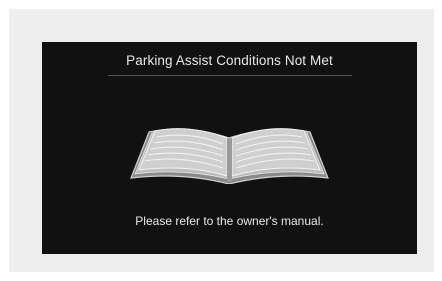  What do you see at coordinates (229, 60) in the screenshot?
I see `screen-title: Parking Assist Conditions Not Met` at bounding box center [229, 60].